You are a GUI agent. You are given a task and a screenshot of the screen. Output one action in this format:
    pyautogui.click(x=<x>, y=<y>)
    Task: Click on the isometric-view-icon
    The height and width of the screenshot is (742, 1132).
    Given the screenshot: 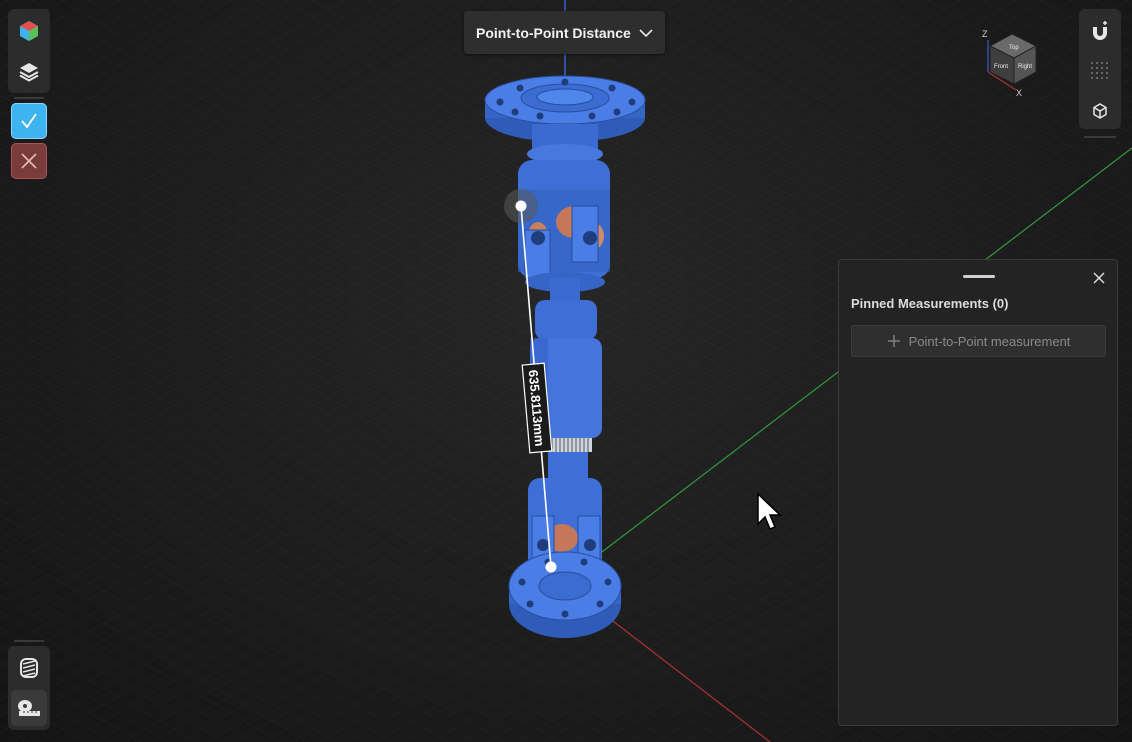 What is the action you would take?
    pyautogui.click(x=1100, y=111)
    